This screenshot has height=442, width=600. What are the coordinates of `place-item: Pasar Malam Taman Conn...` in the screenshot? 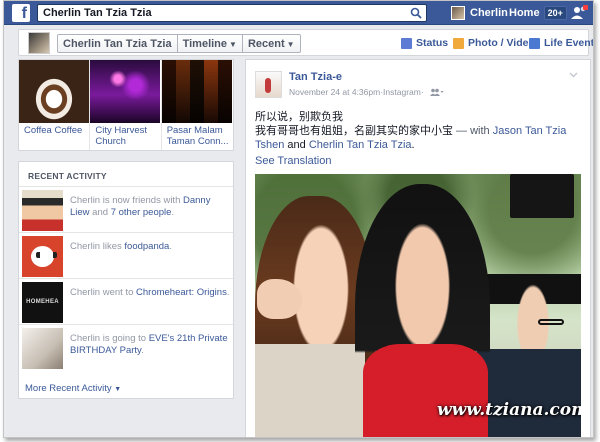 It's located at (197, 105).